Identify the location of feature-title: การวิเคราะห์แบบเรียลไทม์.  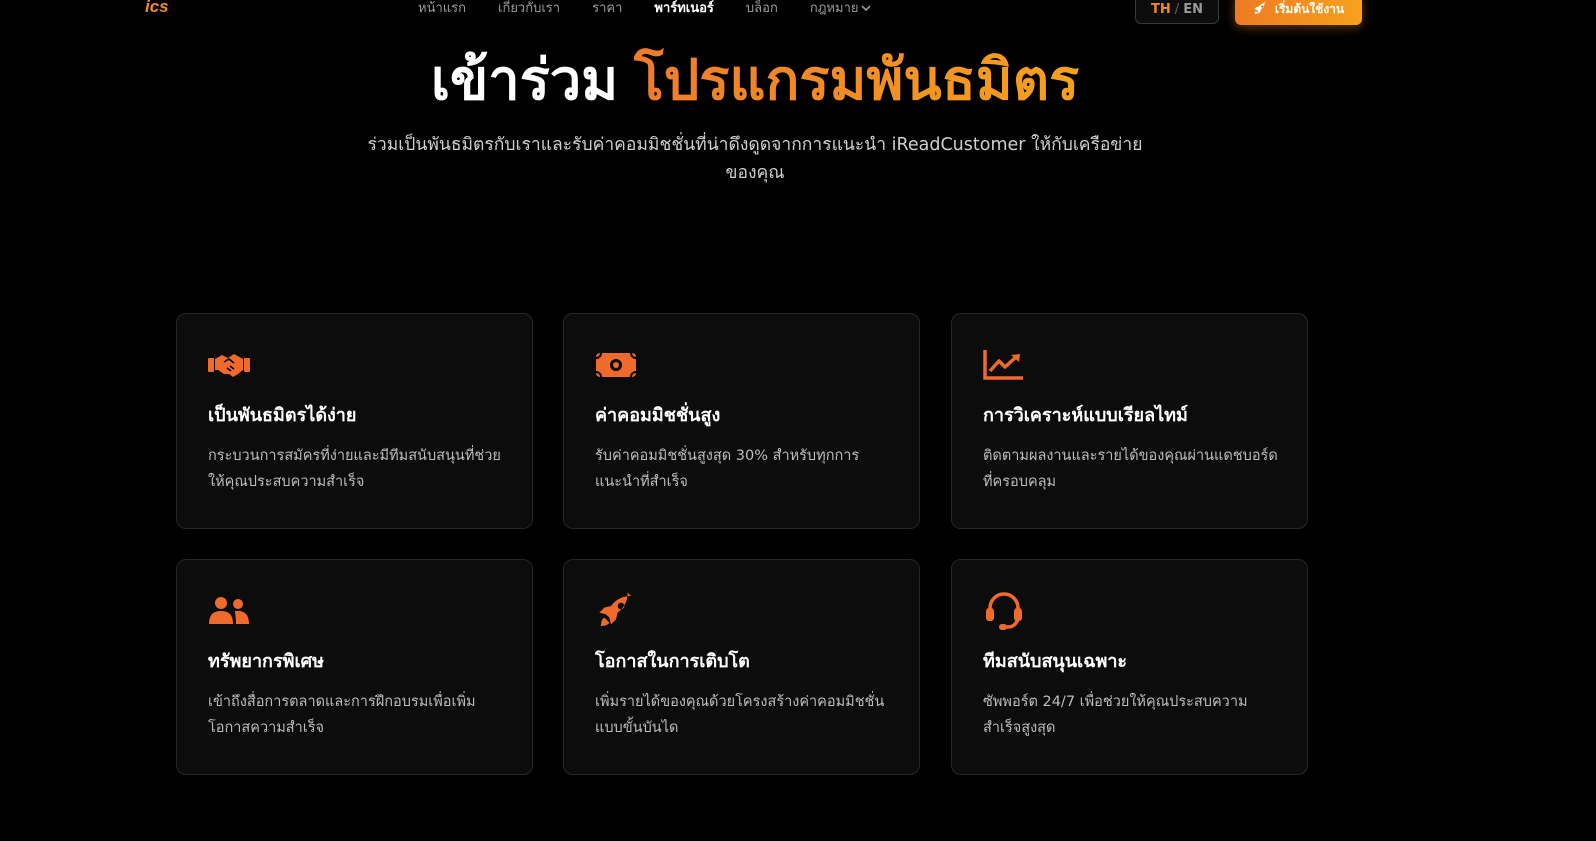
(1085, 415).